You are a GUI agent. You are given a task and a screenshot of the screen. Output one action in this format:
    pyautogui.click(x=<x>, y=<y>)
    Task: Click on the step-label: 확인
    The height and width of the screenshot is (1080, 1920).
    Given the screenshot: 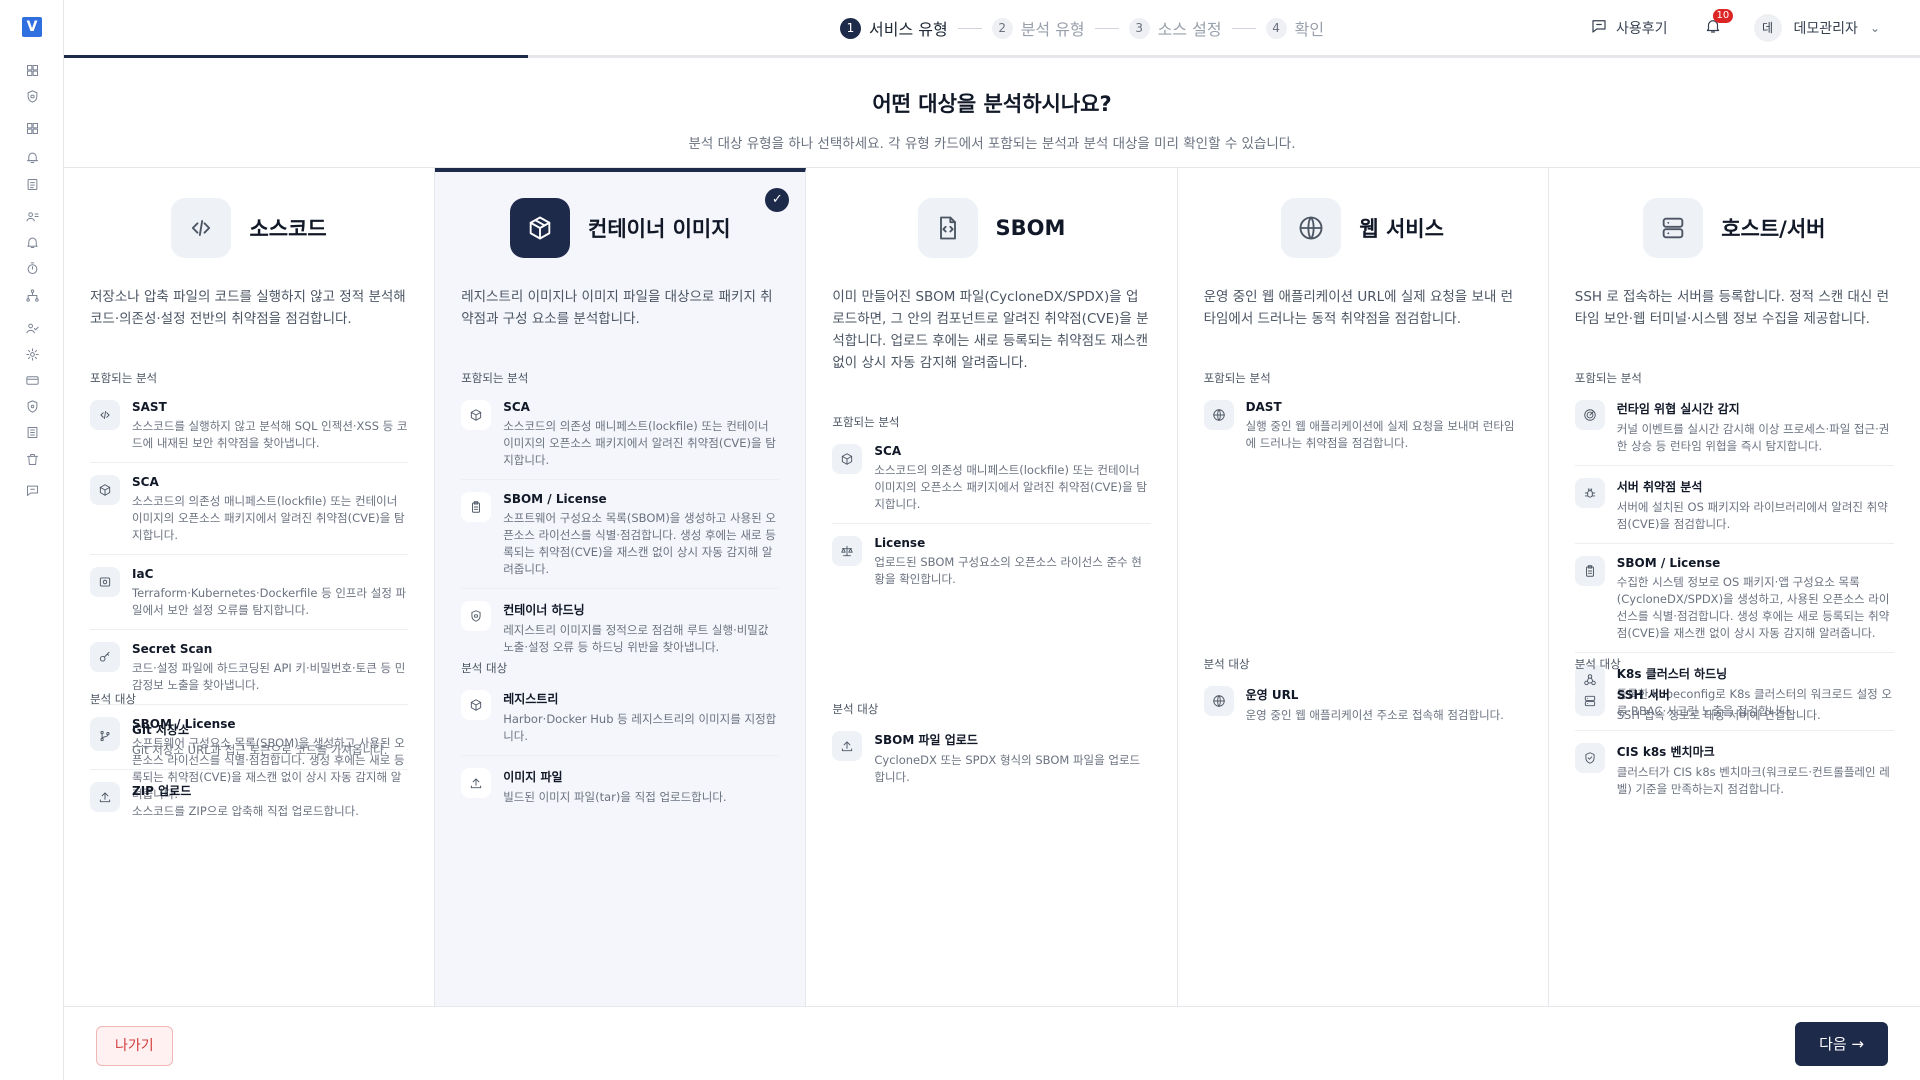 What is the action you would take?
    pyautogui.click(x=1309, y=29)
    